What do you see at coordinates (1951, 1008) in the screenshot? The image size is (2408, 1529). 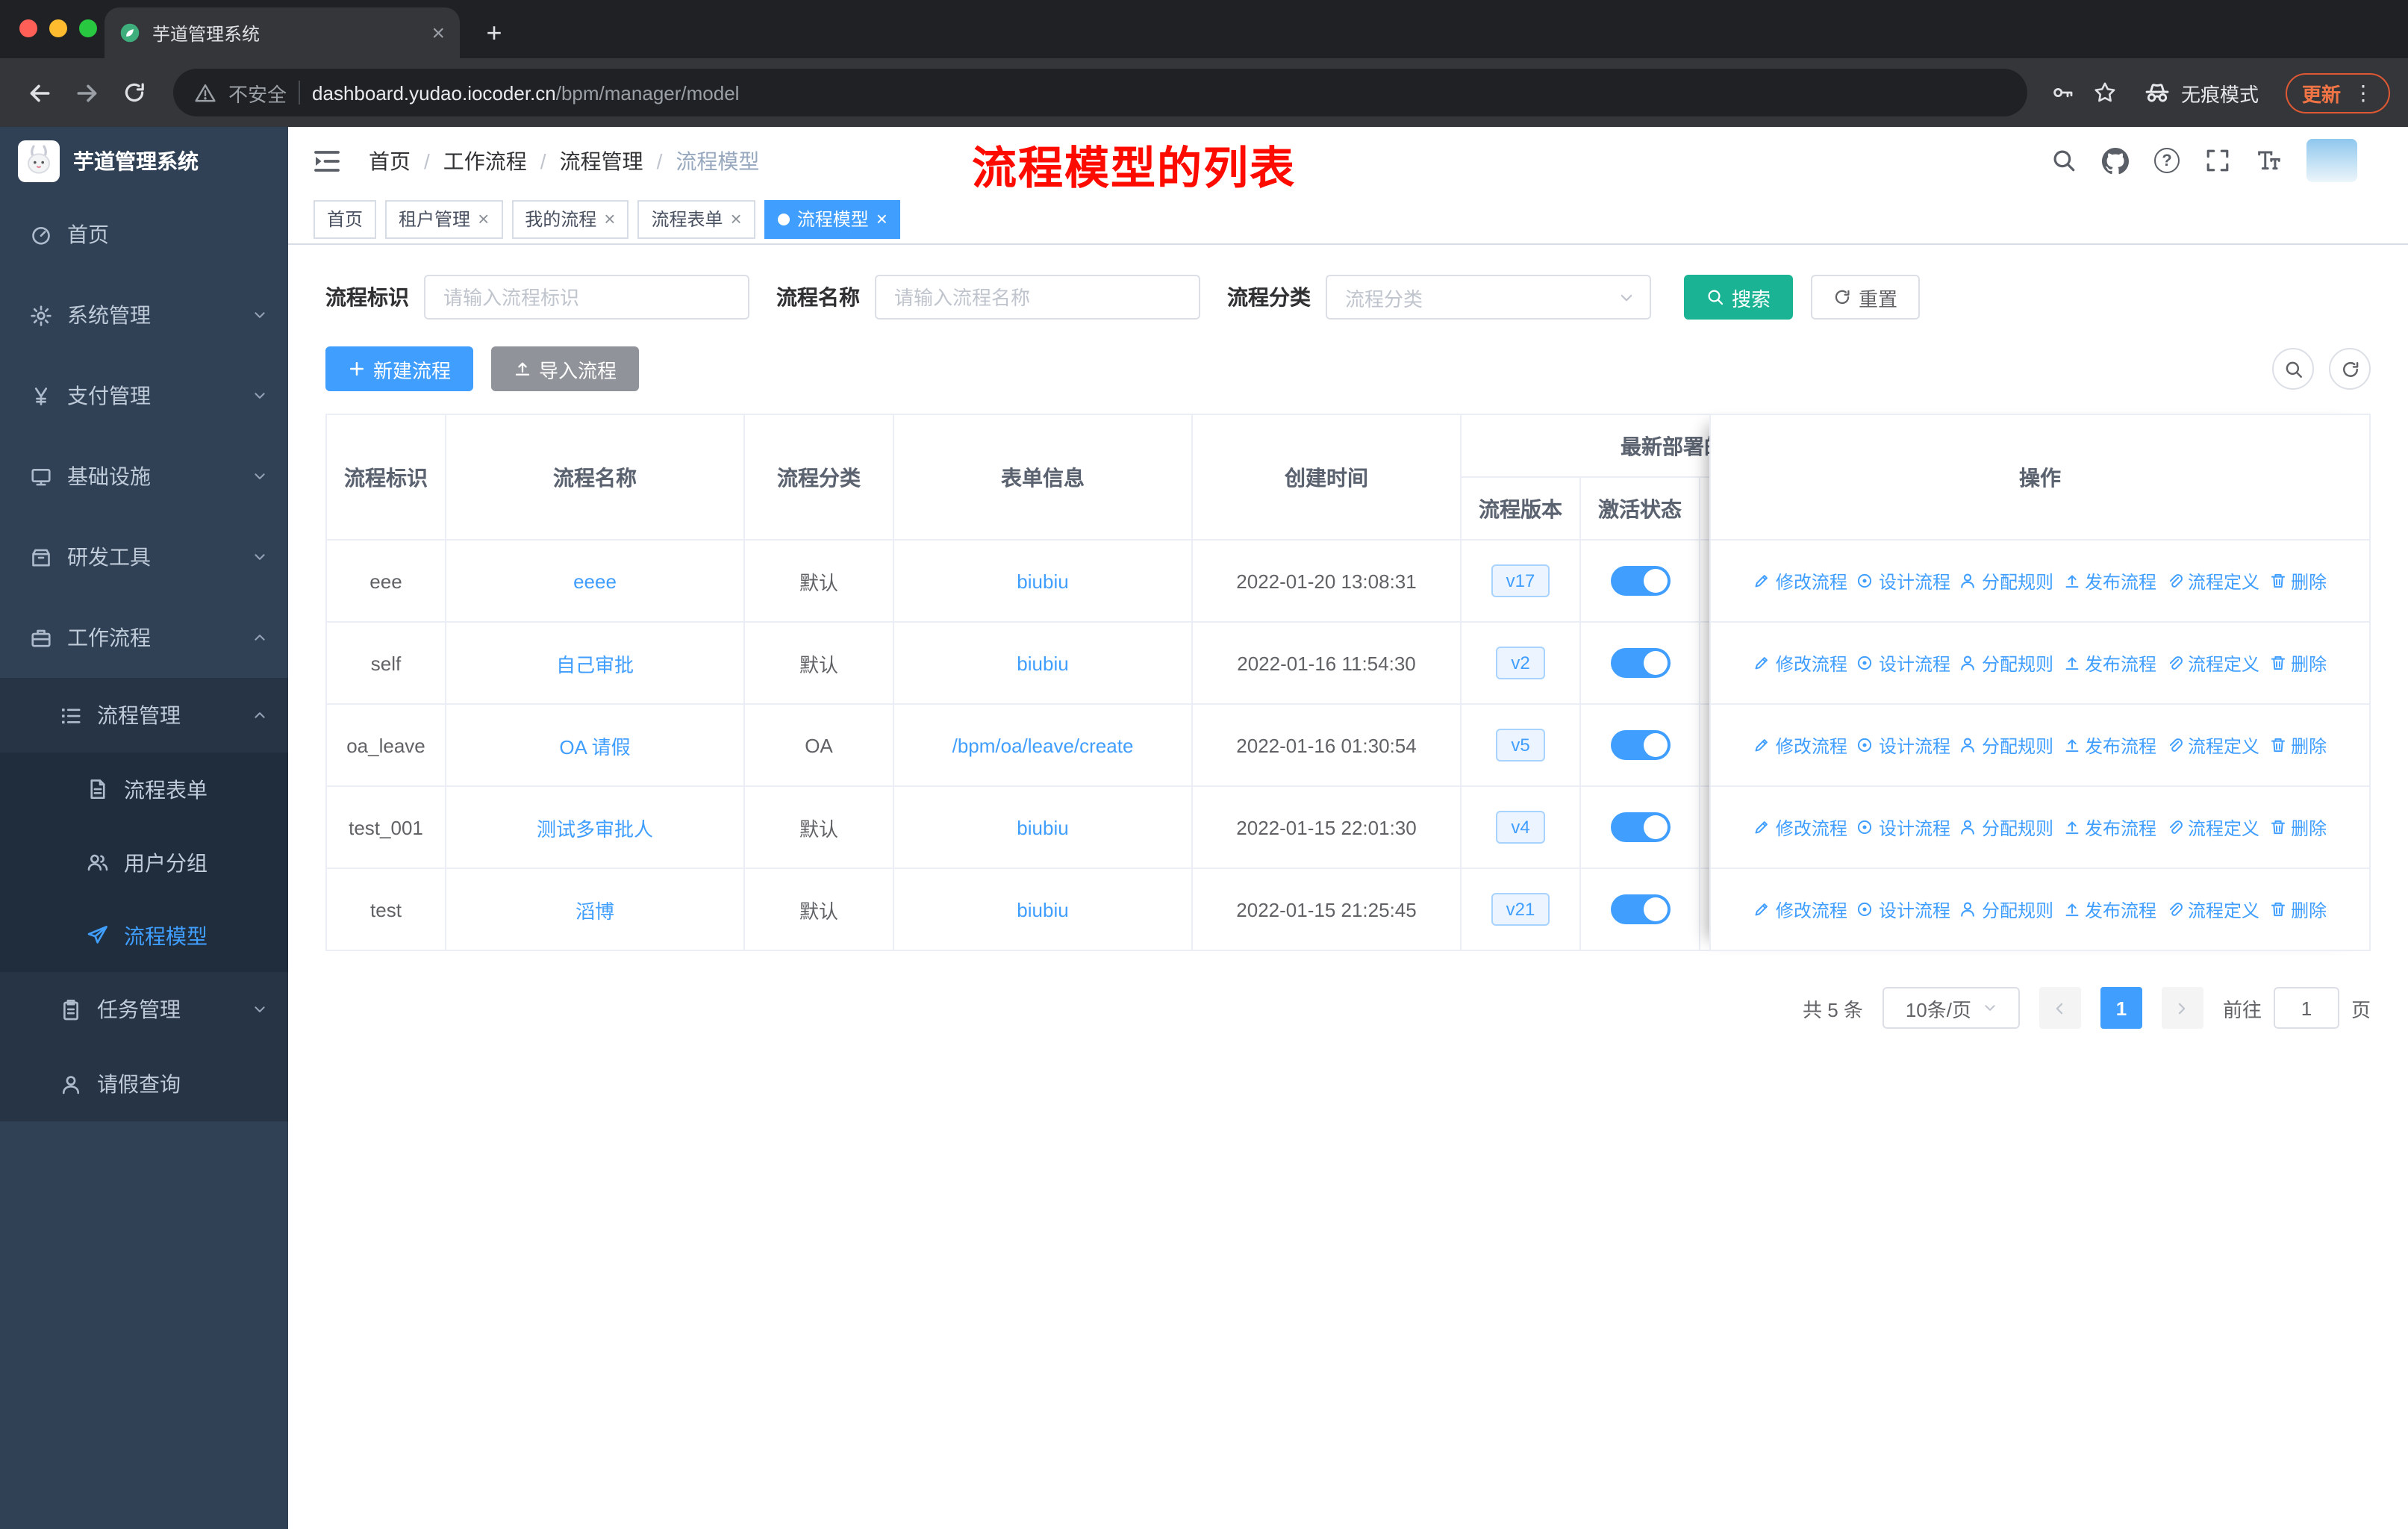 I see `page-size-select: 10条/页` at bounding box center [1951, 1008].